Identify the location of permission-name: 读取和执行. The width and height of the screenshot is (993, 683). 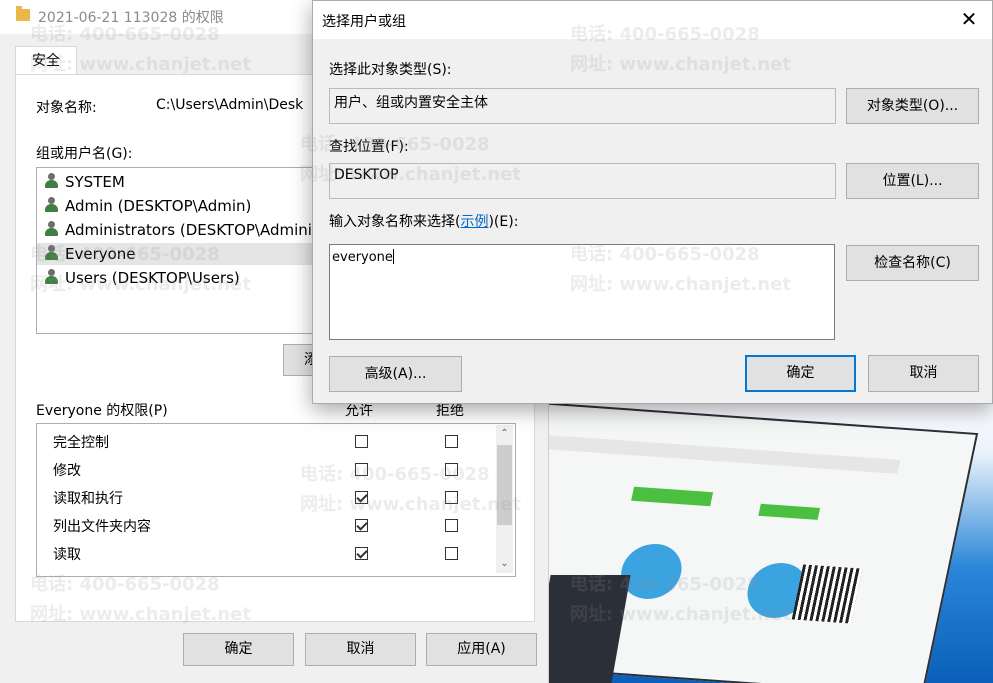
(88, 499).